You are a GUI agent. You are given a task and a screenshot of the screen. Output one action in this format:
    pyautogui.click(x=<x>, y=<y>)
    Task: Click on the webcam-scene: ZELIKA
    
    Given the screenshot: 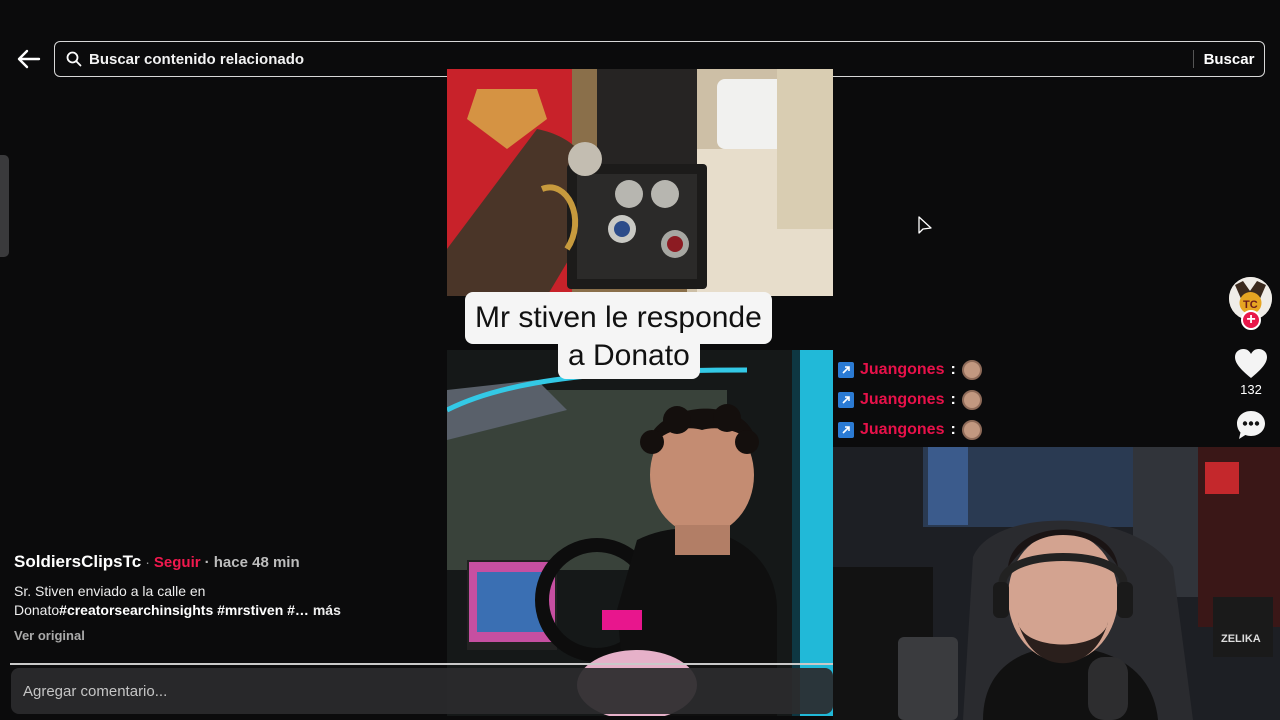 What is the action you would take?
    pyautogui.click(x=1056, y=583)
    